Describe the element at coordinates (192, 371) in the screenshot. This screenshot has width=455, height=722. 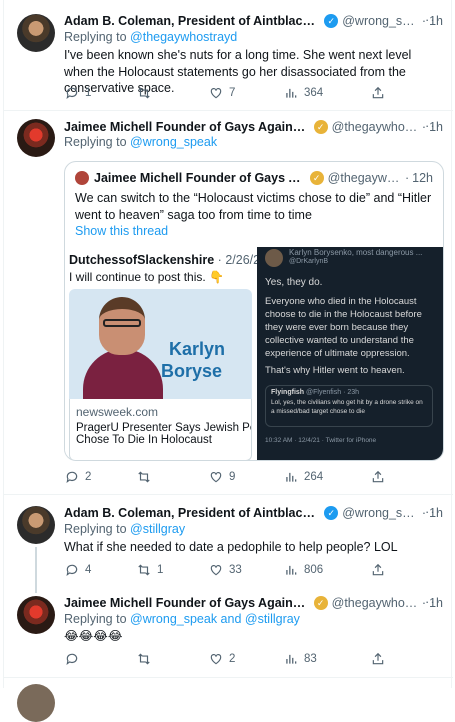
I see `overlay-name-2: Boryse` at that location.